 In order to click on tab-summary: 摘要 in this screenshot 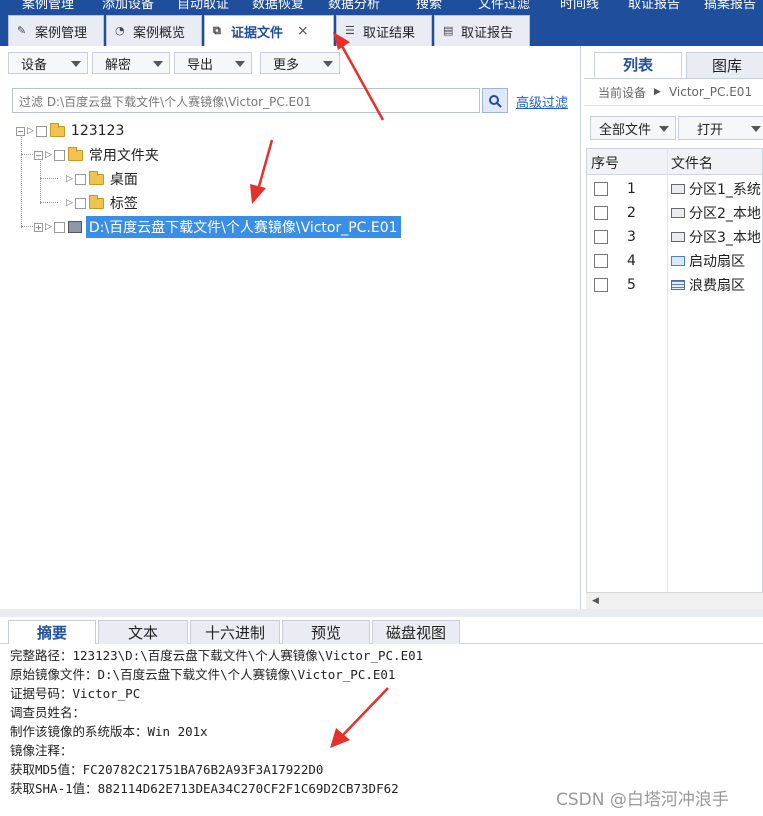, I will do `click(52, 632)`.